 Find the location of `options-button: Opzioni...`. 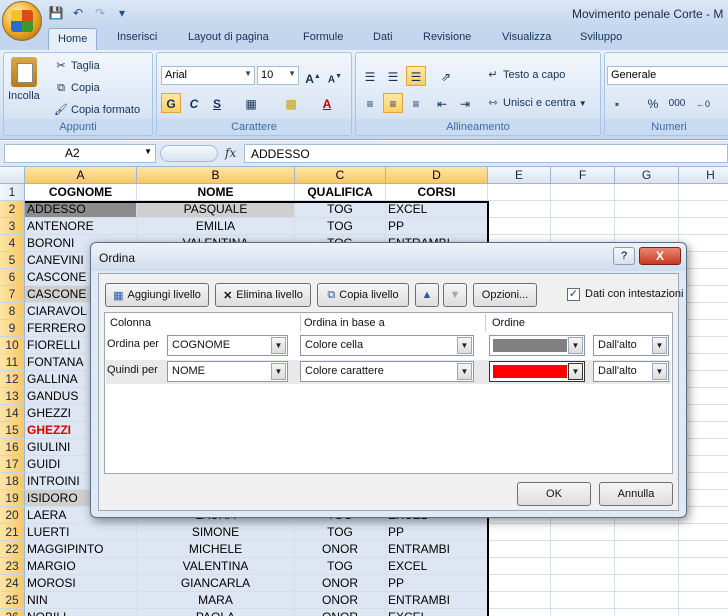

options-button: Opzioni... is located at coordinates (505, 295).